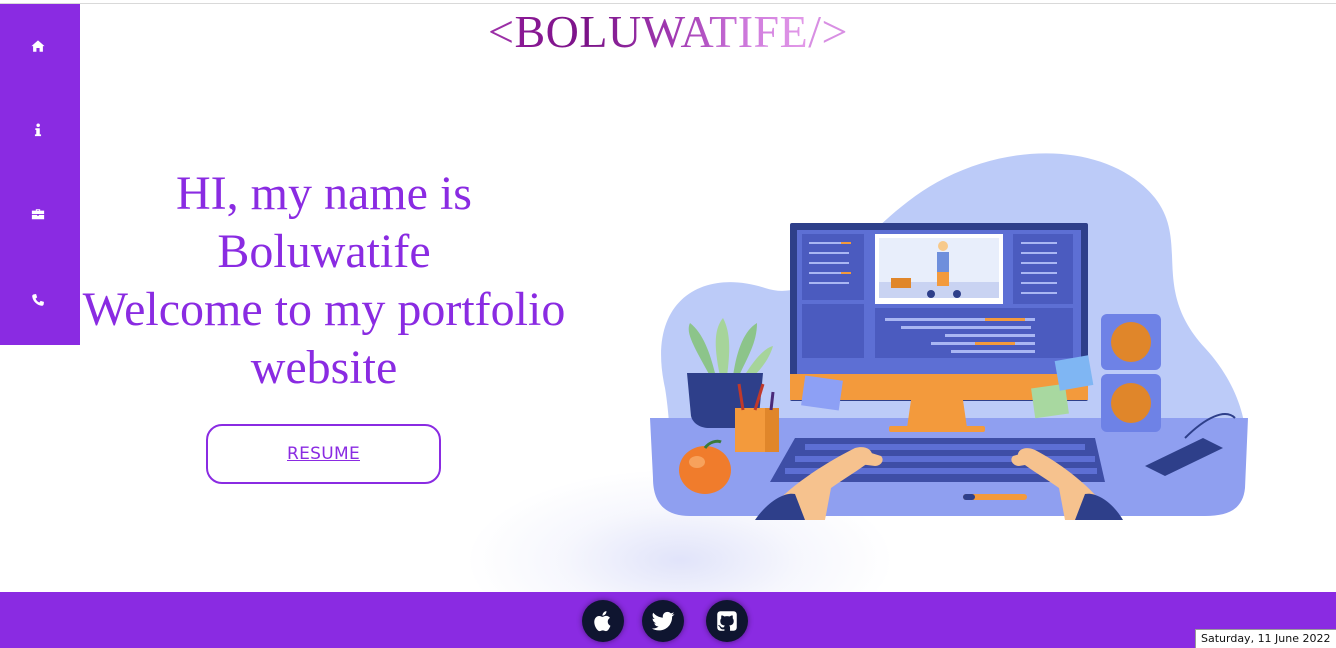  I want to click on hero-line-3: Welcome to my portfolio, so click(324, 309).